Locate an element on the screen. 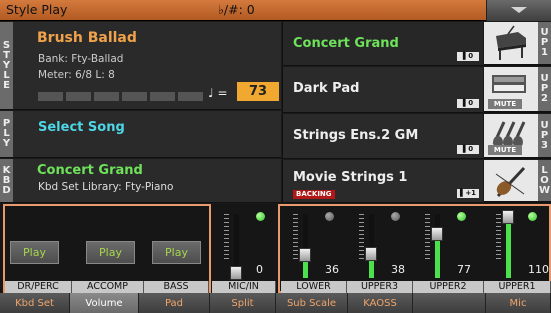 This screenshot has height=313, width=551. synth-keyboard-icon: MUTE is located at coordinates (511, 90).